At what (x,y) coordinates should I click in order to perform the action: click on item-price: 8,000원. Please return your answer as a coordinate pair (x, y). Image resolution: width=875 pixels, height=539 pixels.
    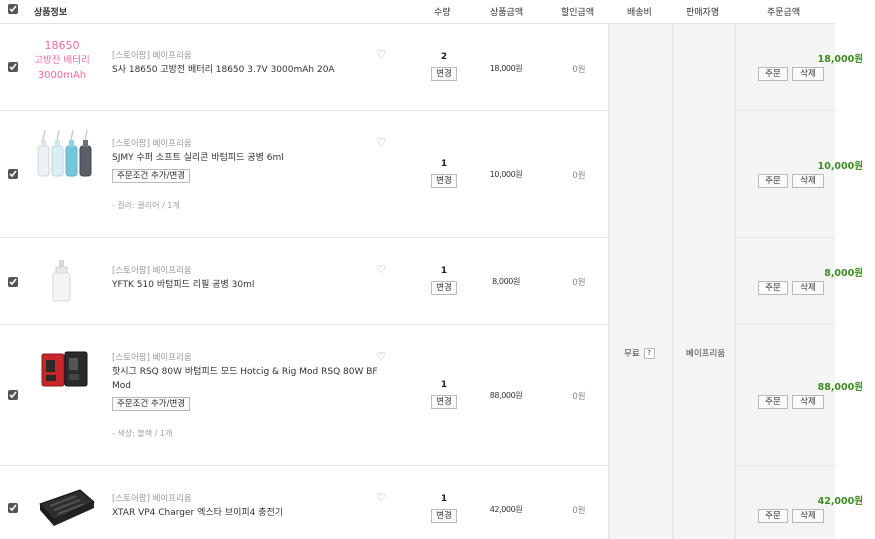
    Looking at the image, I should click on (506, 281).